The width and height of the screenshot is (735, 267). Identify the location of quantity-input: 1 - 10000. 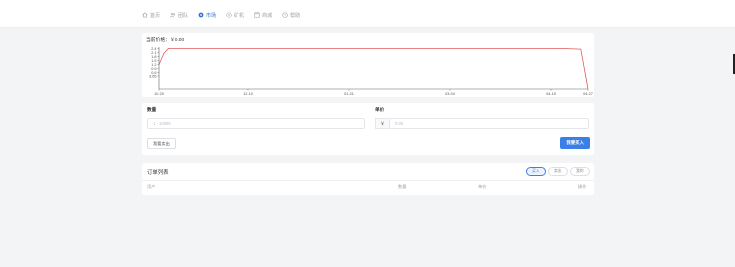
(256, 123).